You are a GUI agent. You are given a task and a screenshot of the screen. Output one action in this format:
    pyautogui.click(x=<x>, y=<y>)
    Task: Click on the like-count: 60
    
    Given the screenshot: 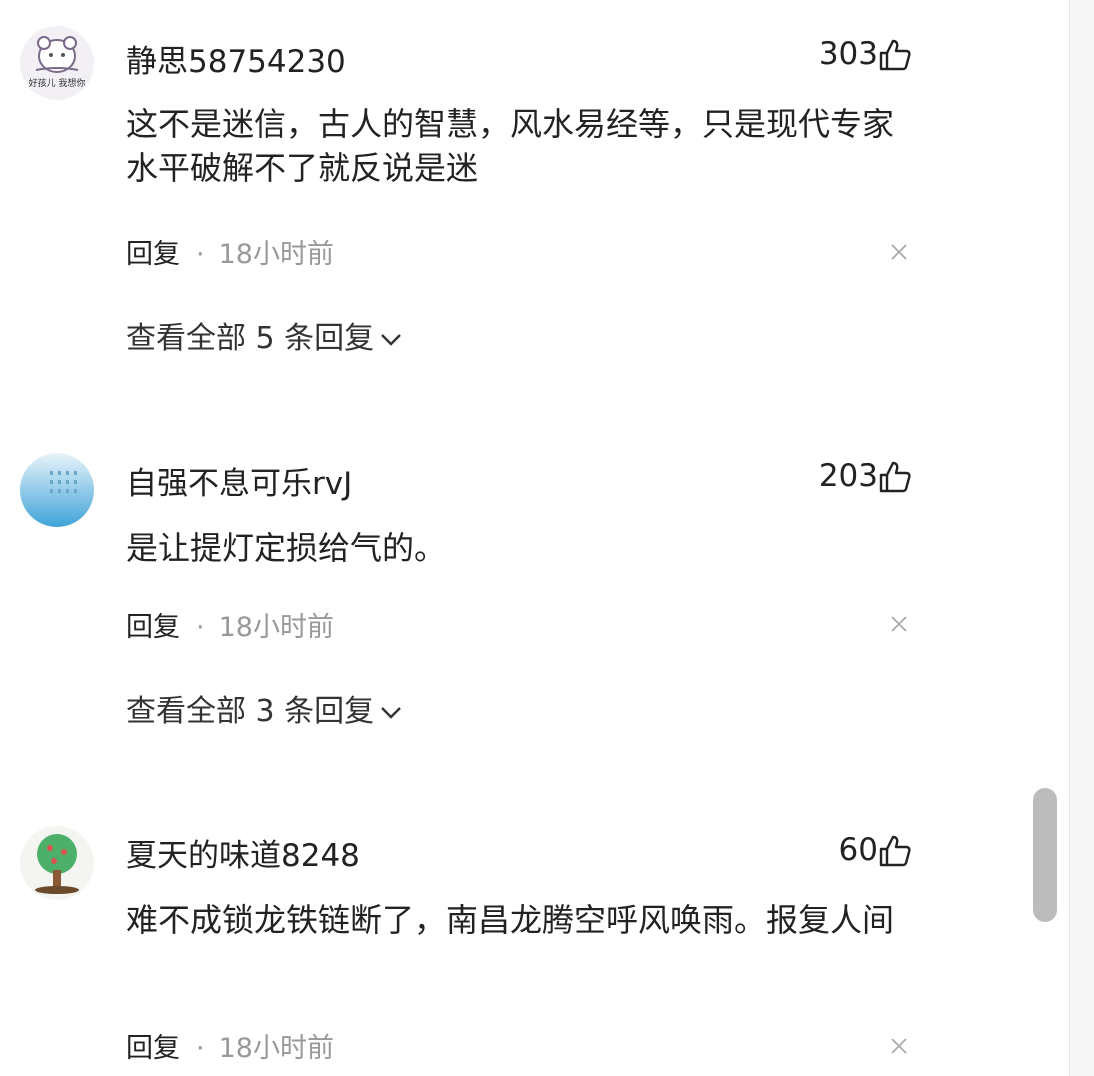 What is the action you would take?
    pyautogui.click(x=858, y=850)
    